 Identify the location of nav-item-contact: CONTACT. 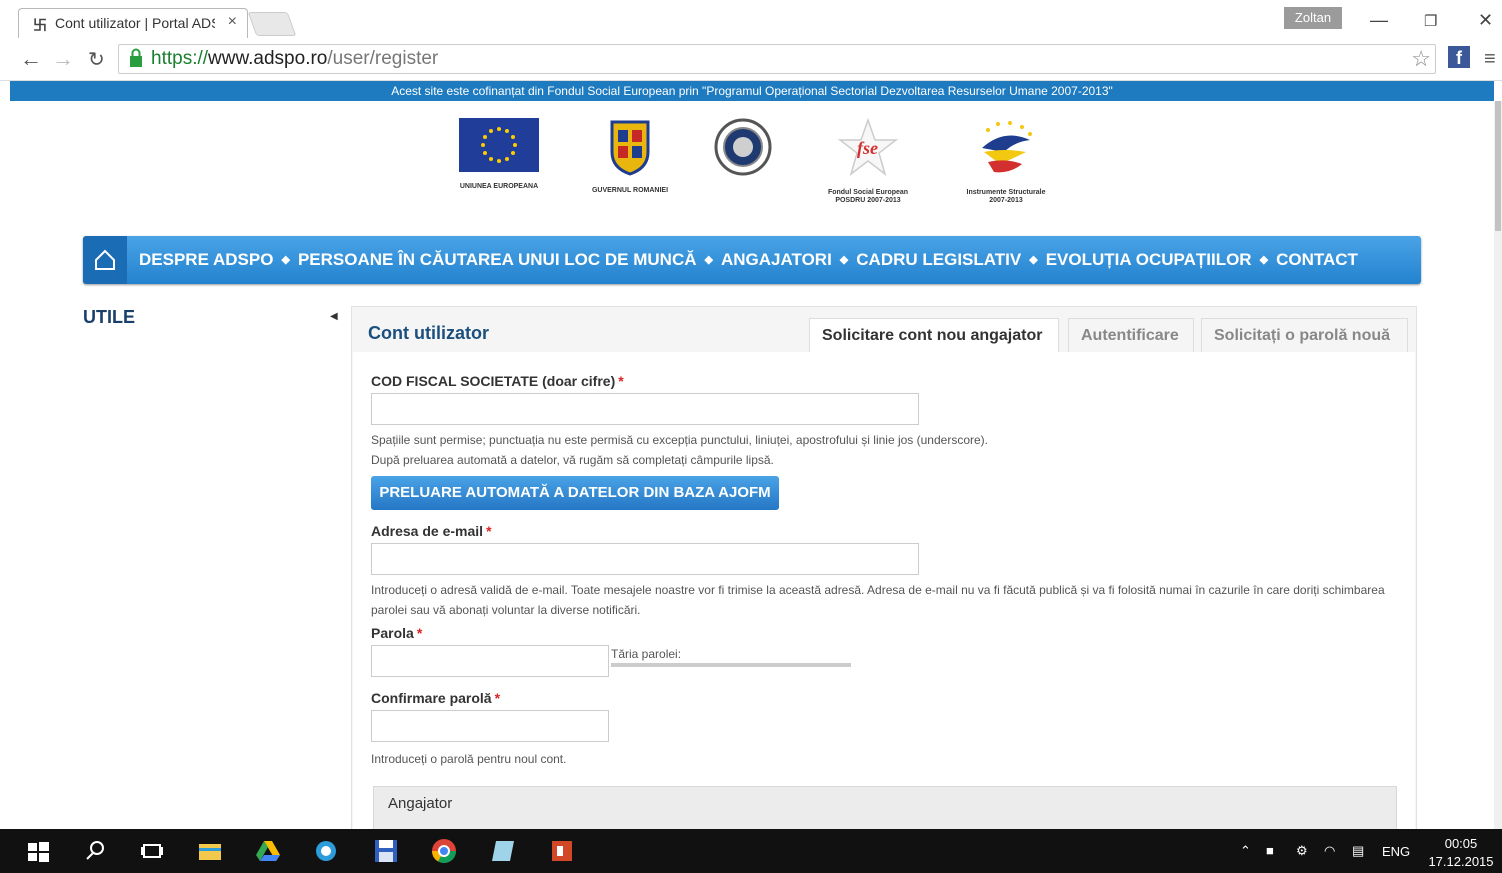
(1317, 259).